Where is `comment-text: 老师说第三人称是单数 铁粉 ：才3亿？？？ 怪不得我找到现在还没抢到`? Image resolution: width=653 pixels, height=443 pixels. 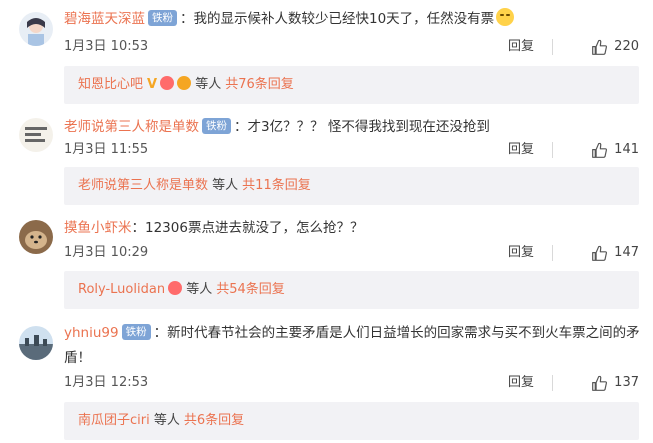 comment-text: 老师说第三人称是单数 铁粉 ：才3亿？？？ 怪不得我找到现在还没抢到 is located at coordinates (351, 127).